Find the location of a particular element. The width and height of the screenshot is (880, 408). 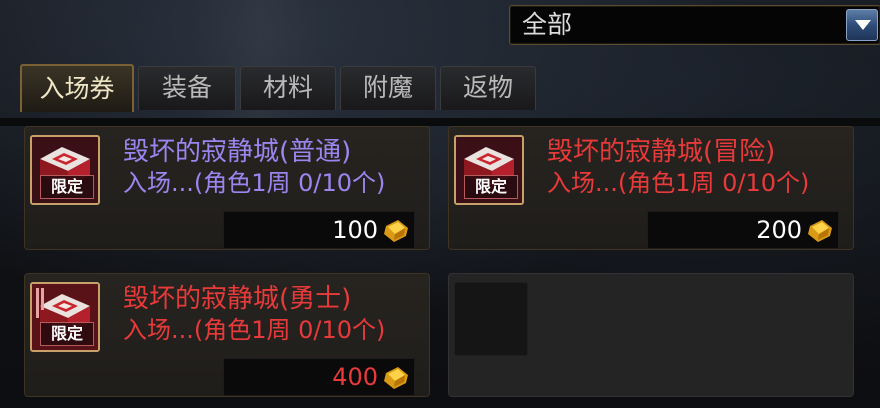

price-field: 400 is located at coordinates (319, 377).